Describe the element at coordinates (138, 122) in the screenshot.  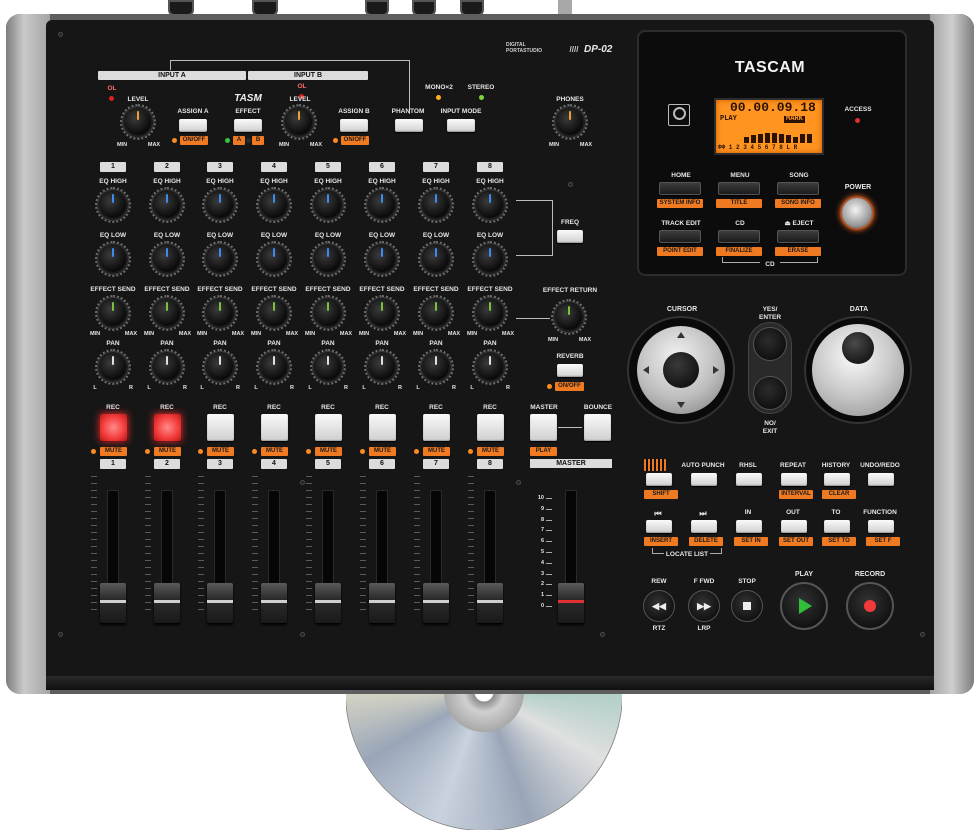
I see `level-a-knob` at that location.